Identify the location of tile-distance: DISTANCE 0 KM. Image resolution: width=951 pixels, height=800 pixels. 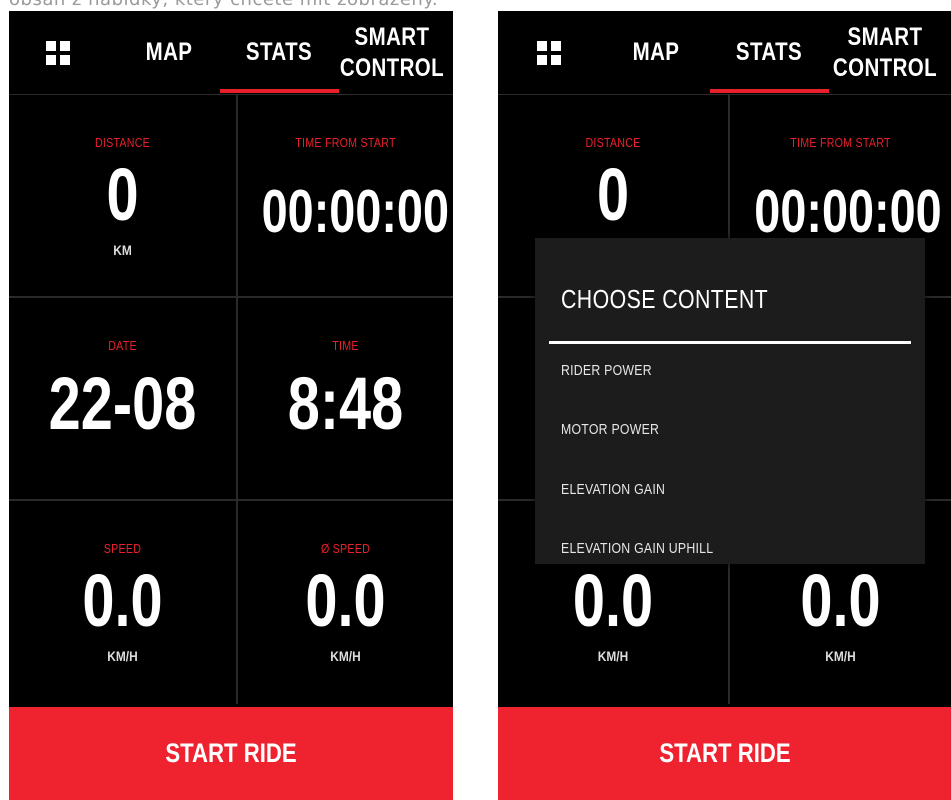
(123, 196).